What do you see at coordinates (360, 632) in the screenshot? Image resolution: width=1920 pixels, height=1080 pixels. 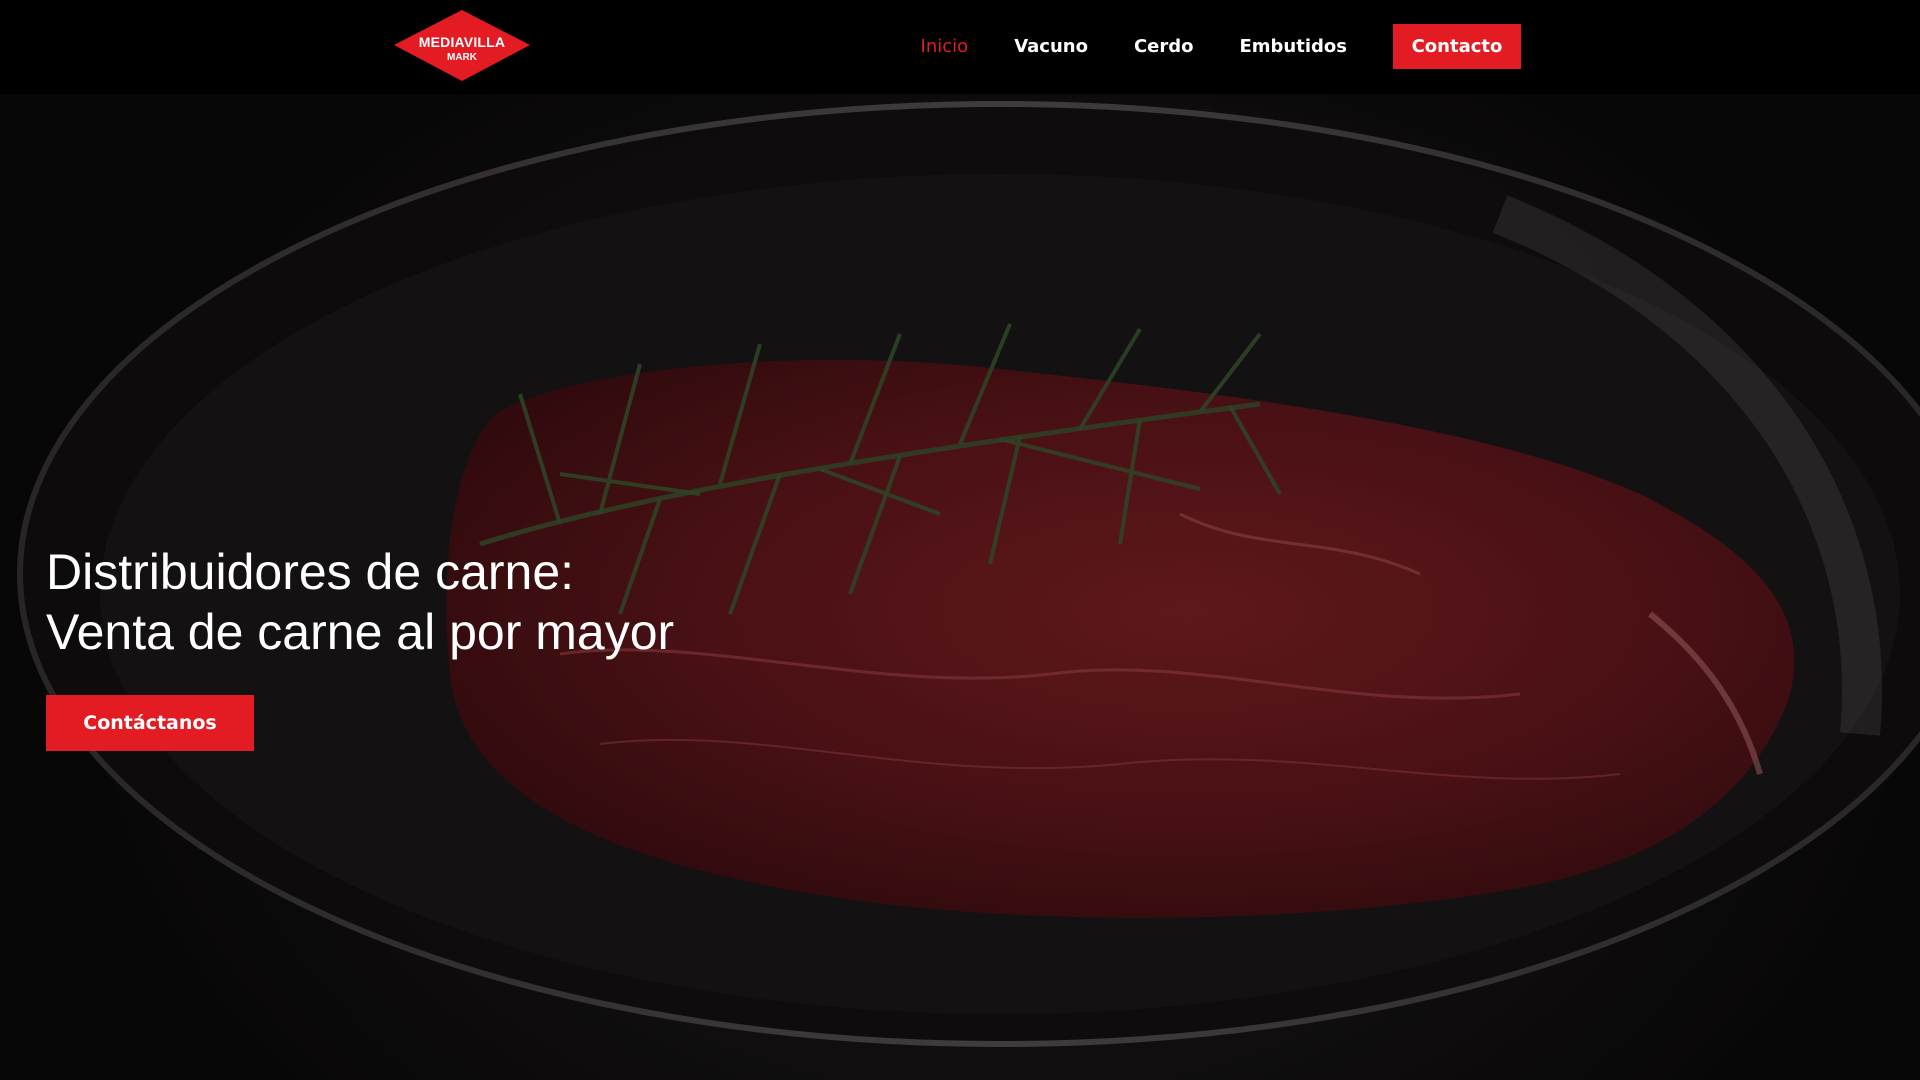 I see `hero-title-line-2: Venta de carne al por mayor` at bounding box center [360, 632].